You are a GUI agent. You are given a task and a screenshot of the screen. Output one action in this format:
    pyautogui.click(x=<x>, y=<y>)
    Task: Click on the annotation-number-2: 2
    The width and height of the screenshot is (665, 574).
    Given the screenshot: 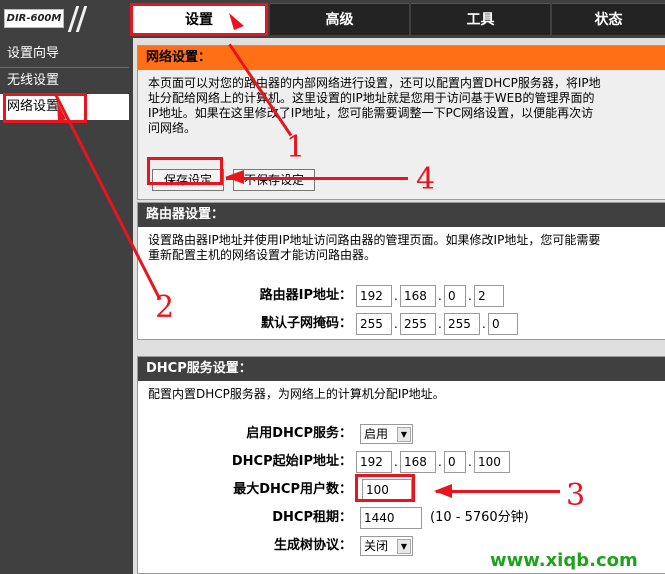 What is the action you would take?
    pyautogui.click(x=165, y=307)
    